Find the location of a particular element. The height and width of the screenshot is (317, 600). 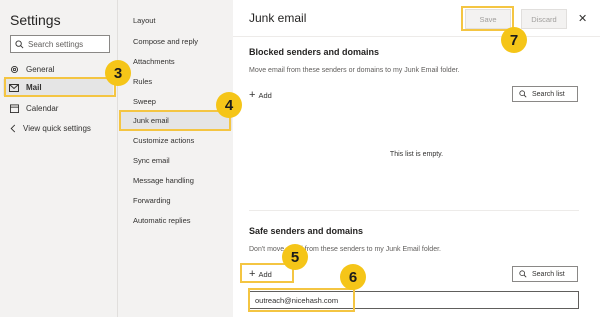

discard-button: Discard is located at coordinates (544, 19).